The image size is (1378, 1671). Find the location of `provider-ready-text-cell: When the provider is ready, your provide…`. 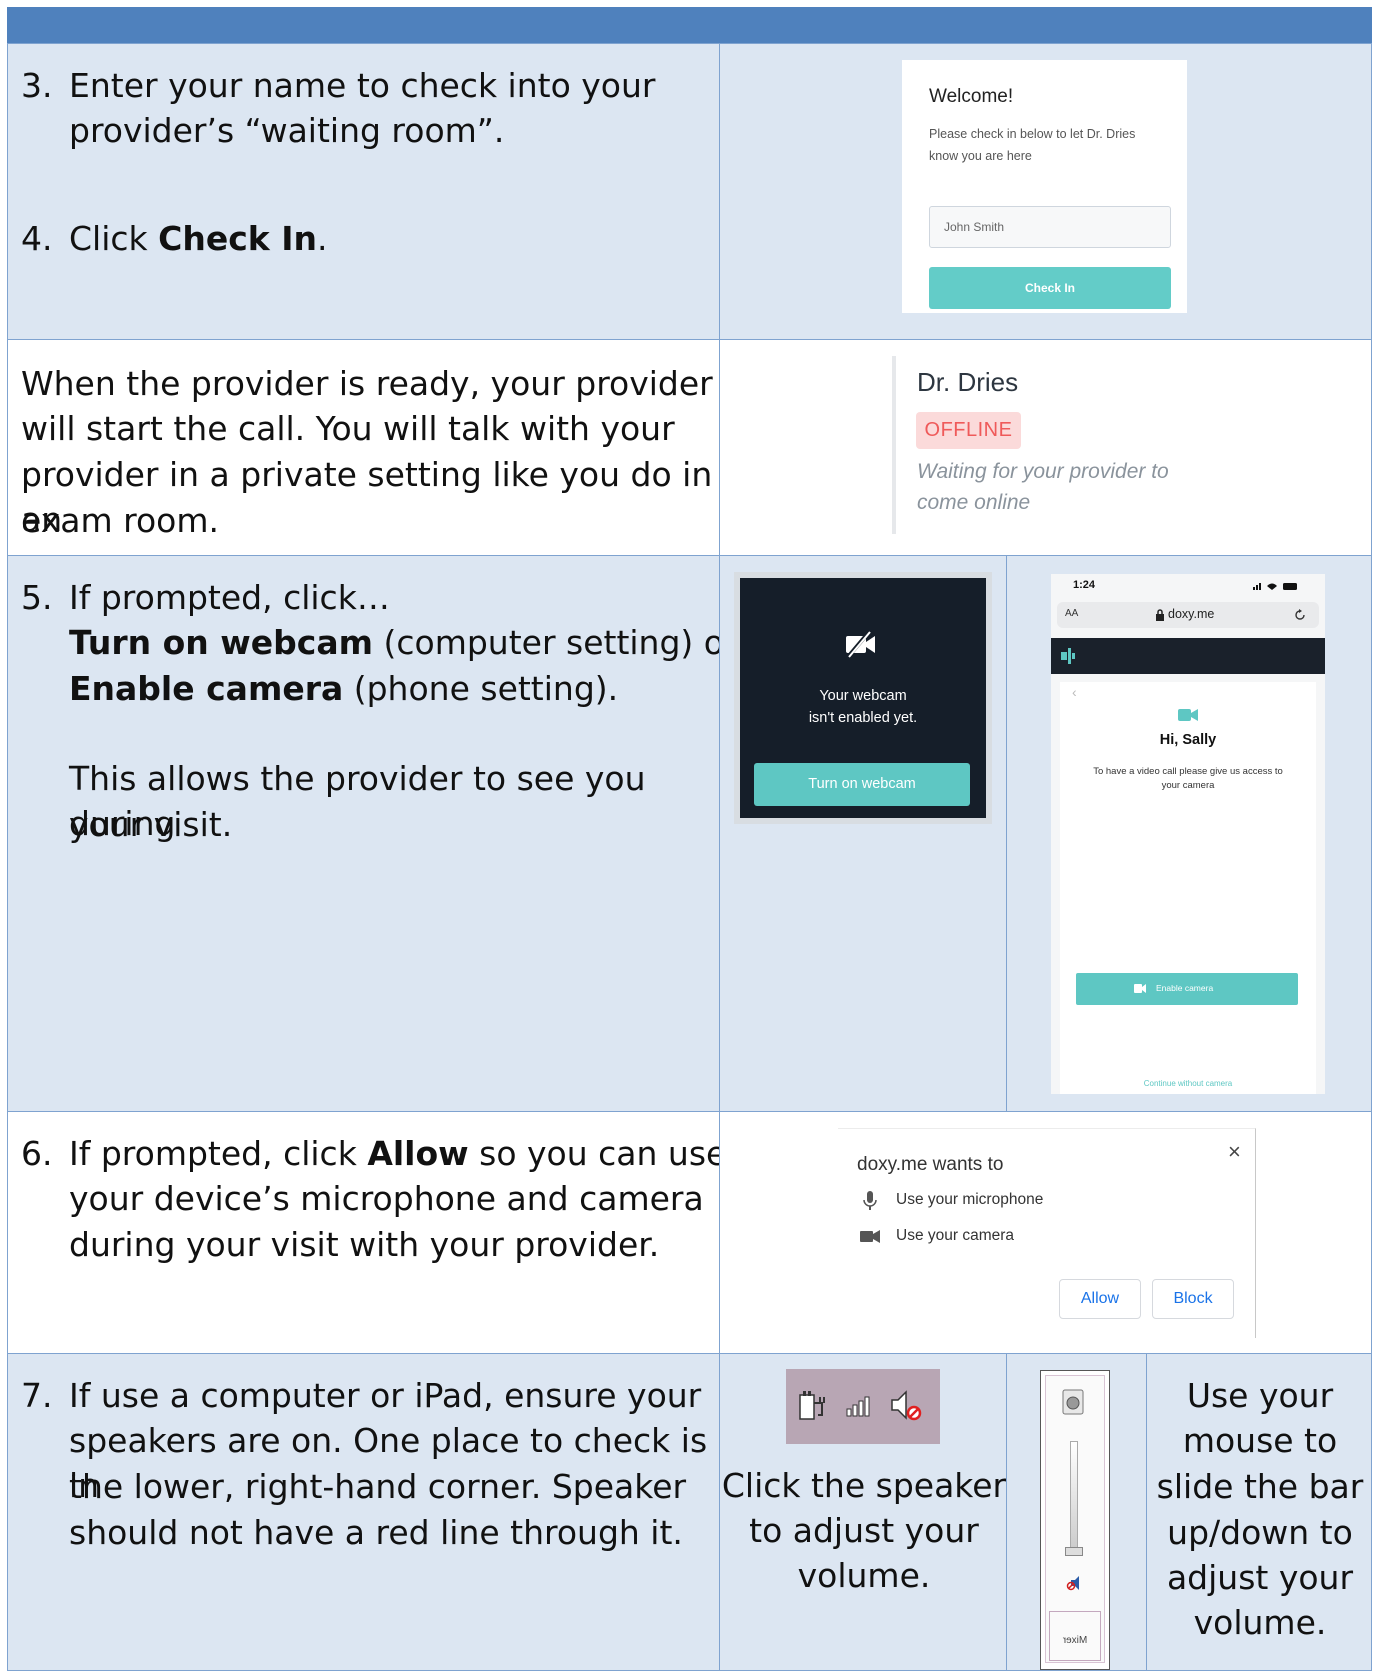

provider-ready-text-cell: When the provider is ready, your provide… is located at coordinates (363, 447).